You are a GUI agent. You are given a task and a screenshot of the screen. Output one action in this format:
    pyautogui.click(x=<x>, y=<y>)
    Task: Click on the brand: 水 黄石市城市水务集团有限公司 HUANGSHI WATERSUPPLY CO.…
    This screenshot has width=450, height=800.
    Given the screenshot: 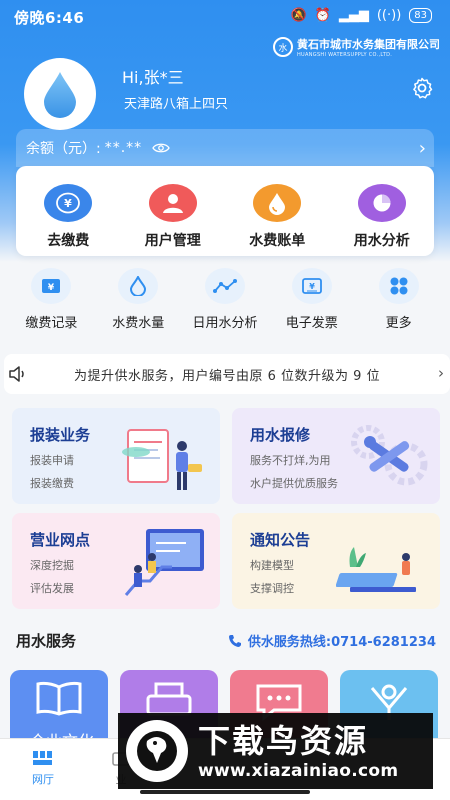 What is the action you would take?
    pyautogui.click(x=356, y=47)
    